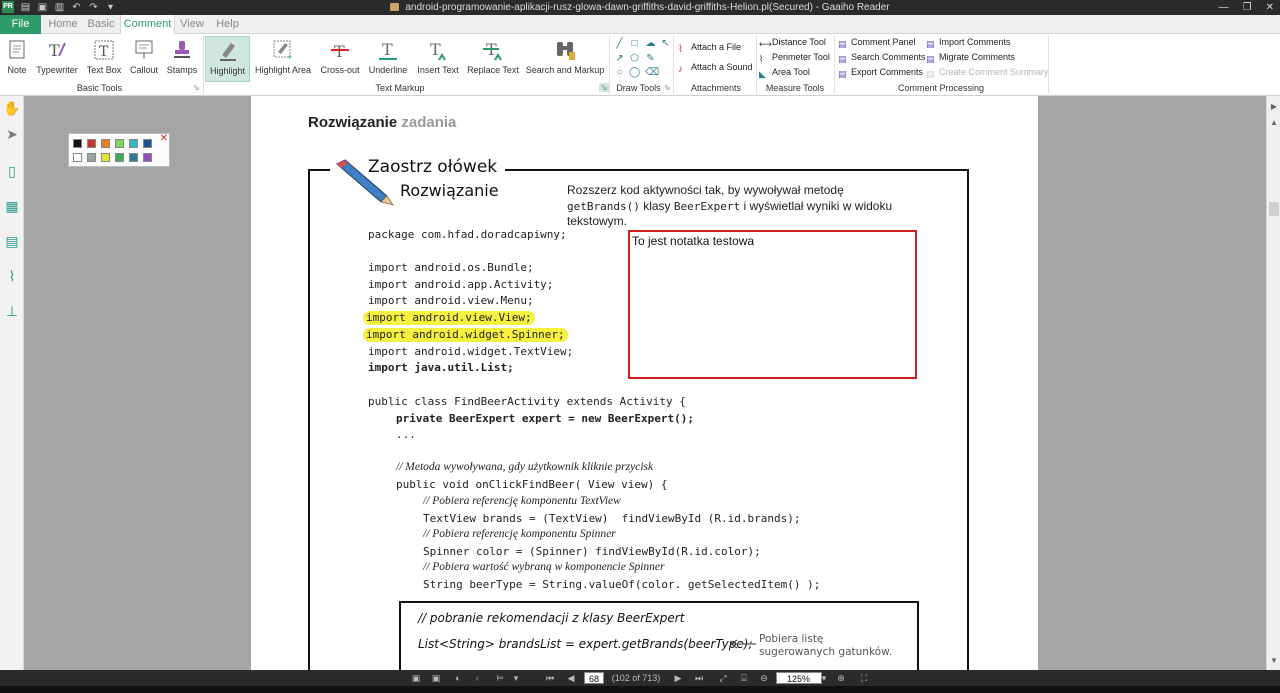 The image size is (1280, 693). Describe the element at coordinates (877, 42) in the screenshot. I see `comment-panel-button: ▤ Comment Panel` at that location.